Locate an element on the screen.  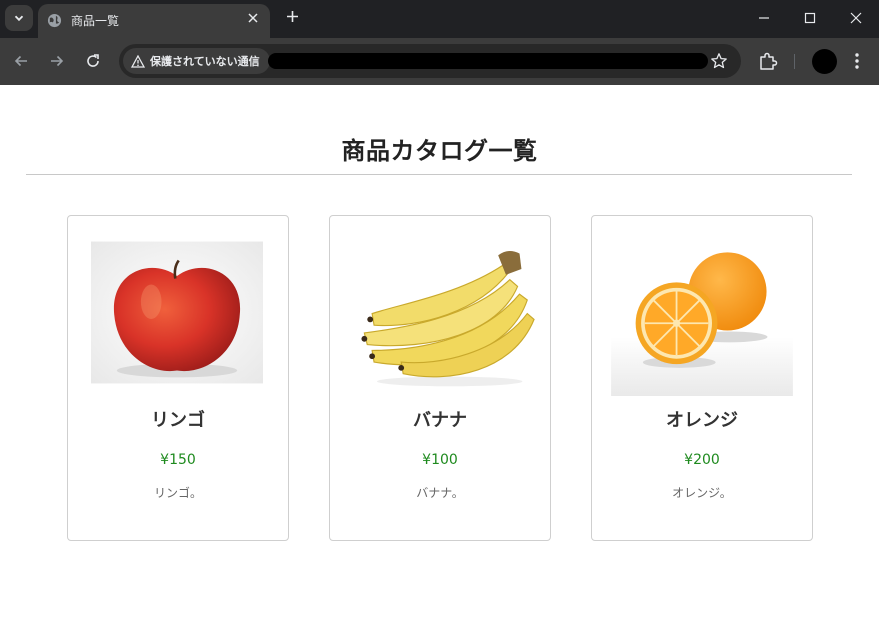
minimize-button is located at coordinates (764, 18).